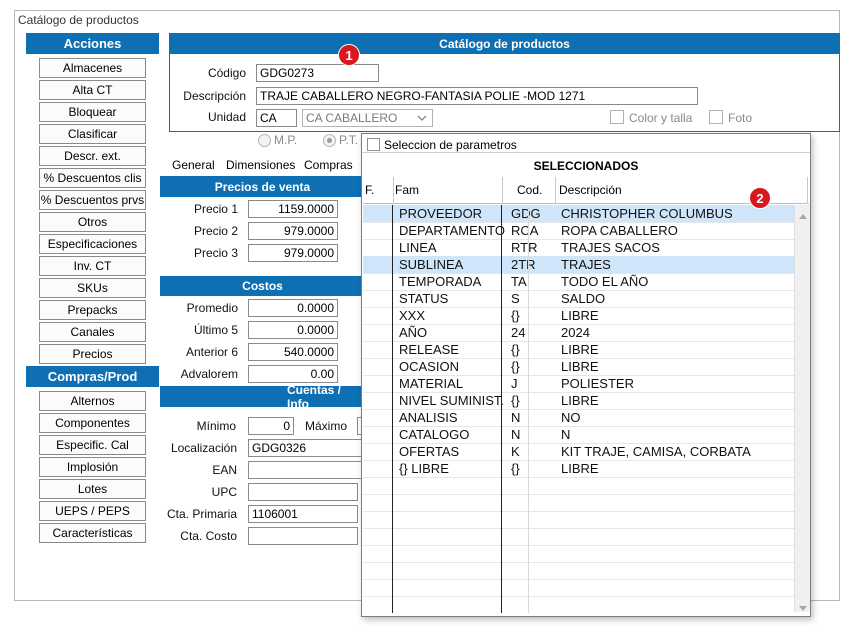 The width and height of the screenshot is (851, 626). I want to click on table-row: ANALISIS N NO, so click(578, 417).